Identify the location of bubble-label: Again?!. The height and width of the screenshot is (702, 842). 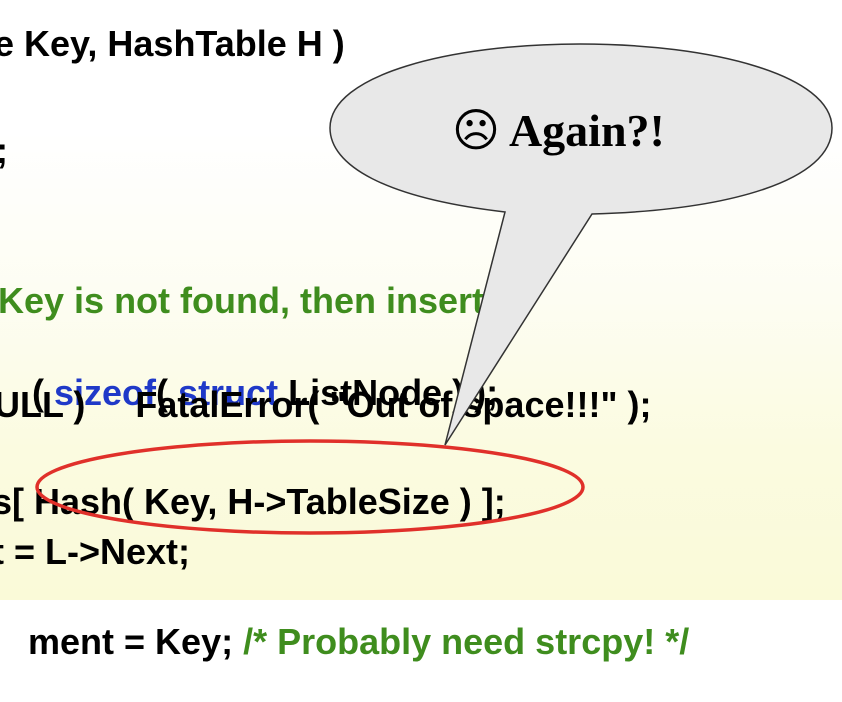
(586, 130).